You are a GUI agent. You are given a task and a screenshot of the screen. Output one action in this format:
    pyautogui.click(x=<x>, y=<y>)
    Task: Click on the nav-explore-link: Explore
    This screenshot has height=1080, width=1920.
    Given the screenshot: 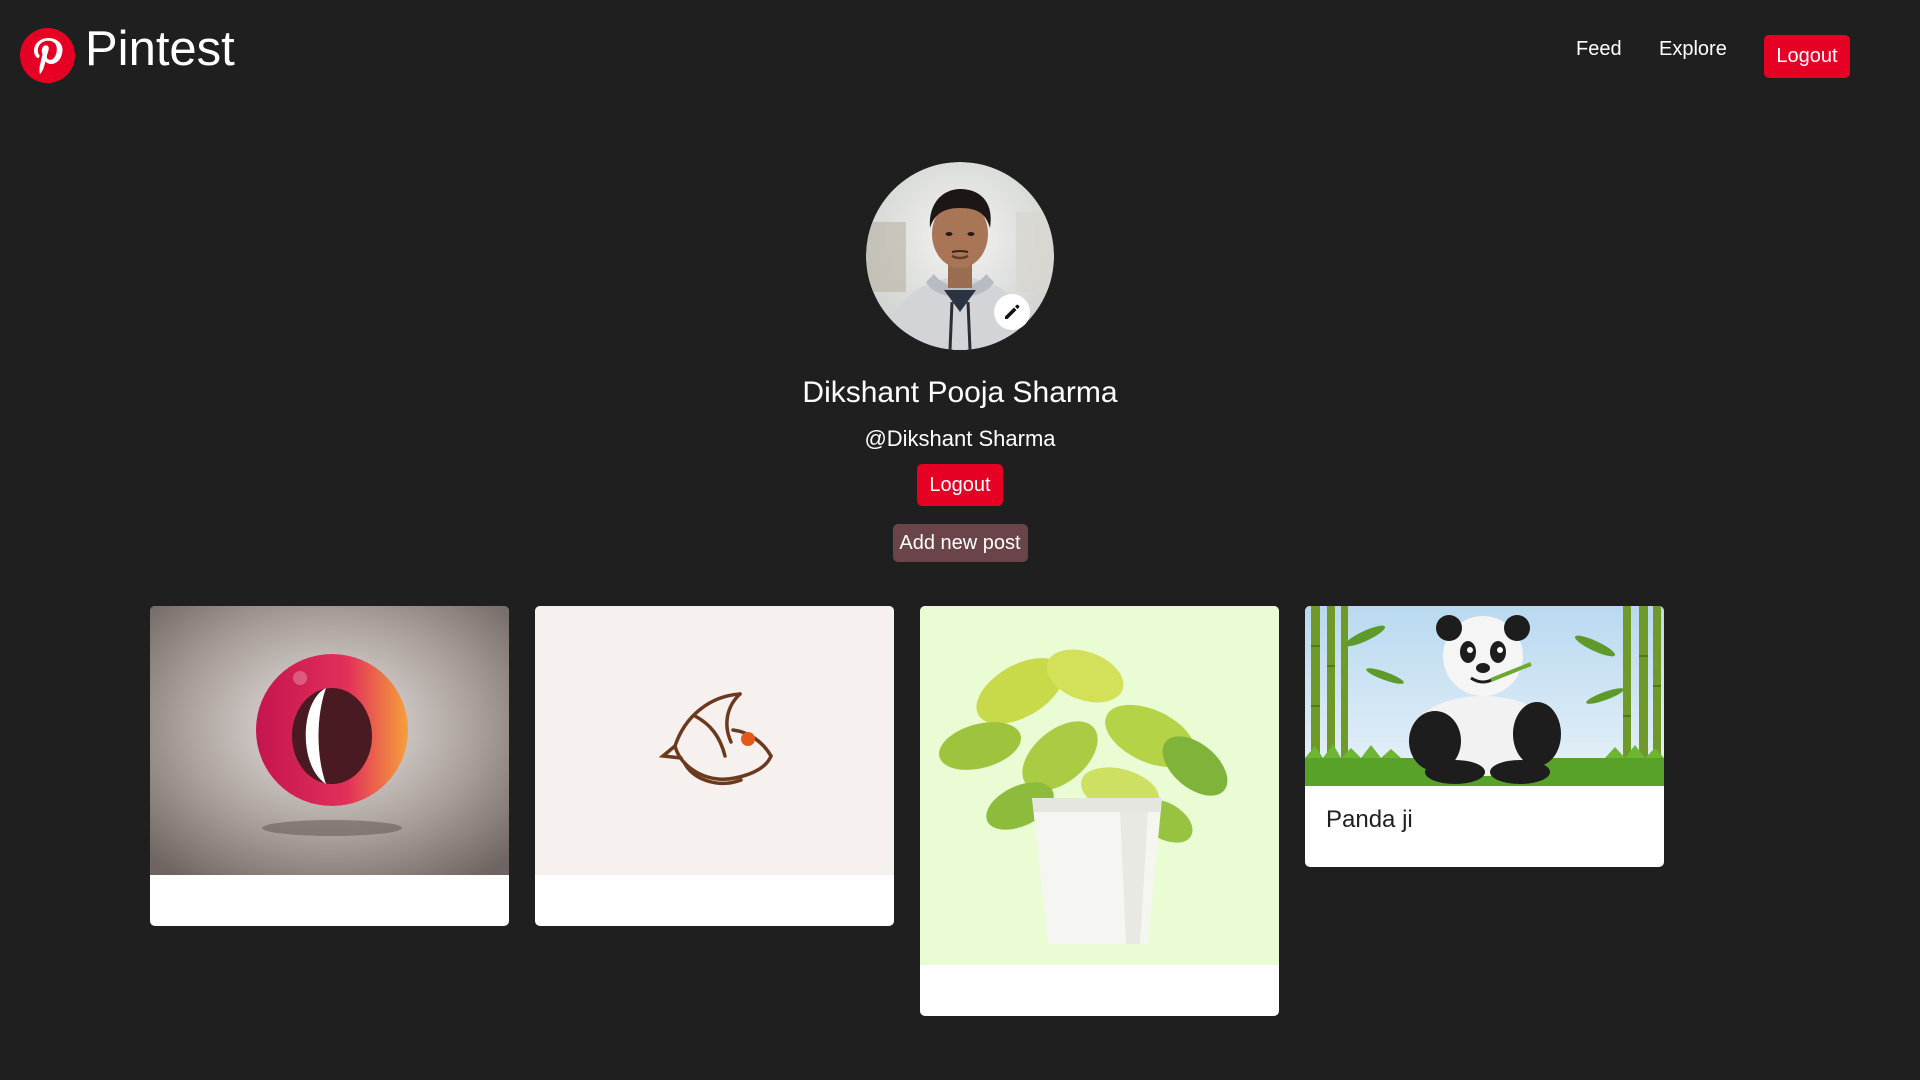 What is the action you would take?
    pyautogui.click(x=1693, y=49)
    